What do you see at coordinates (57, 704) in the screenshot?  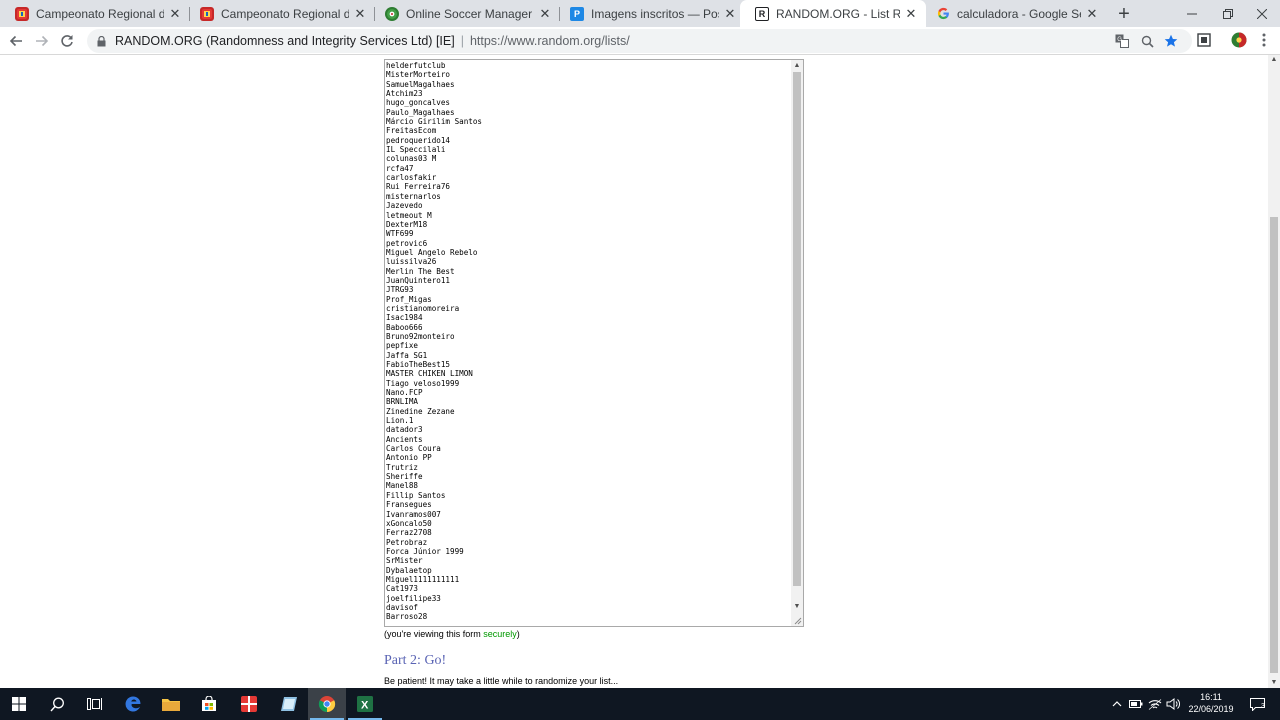 I see `search-button` at bounding box center [57, 704].